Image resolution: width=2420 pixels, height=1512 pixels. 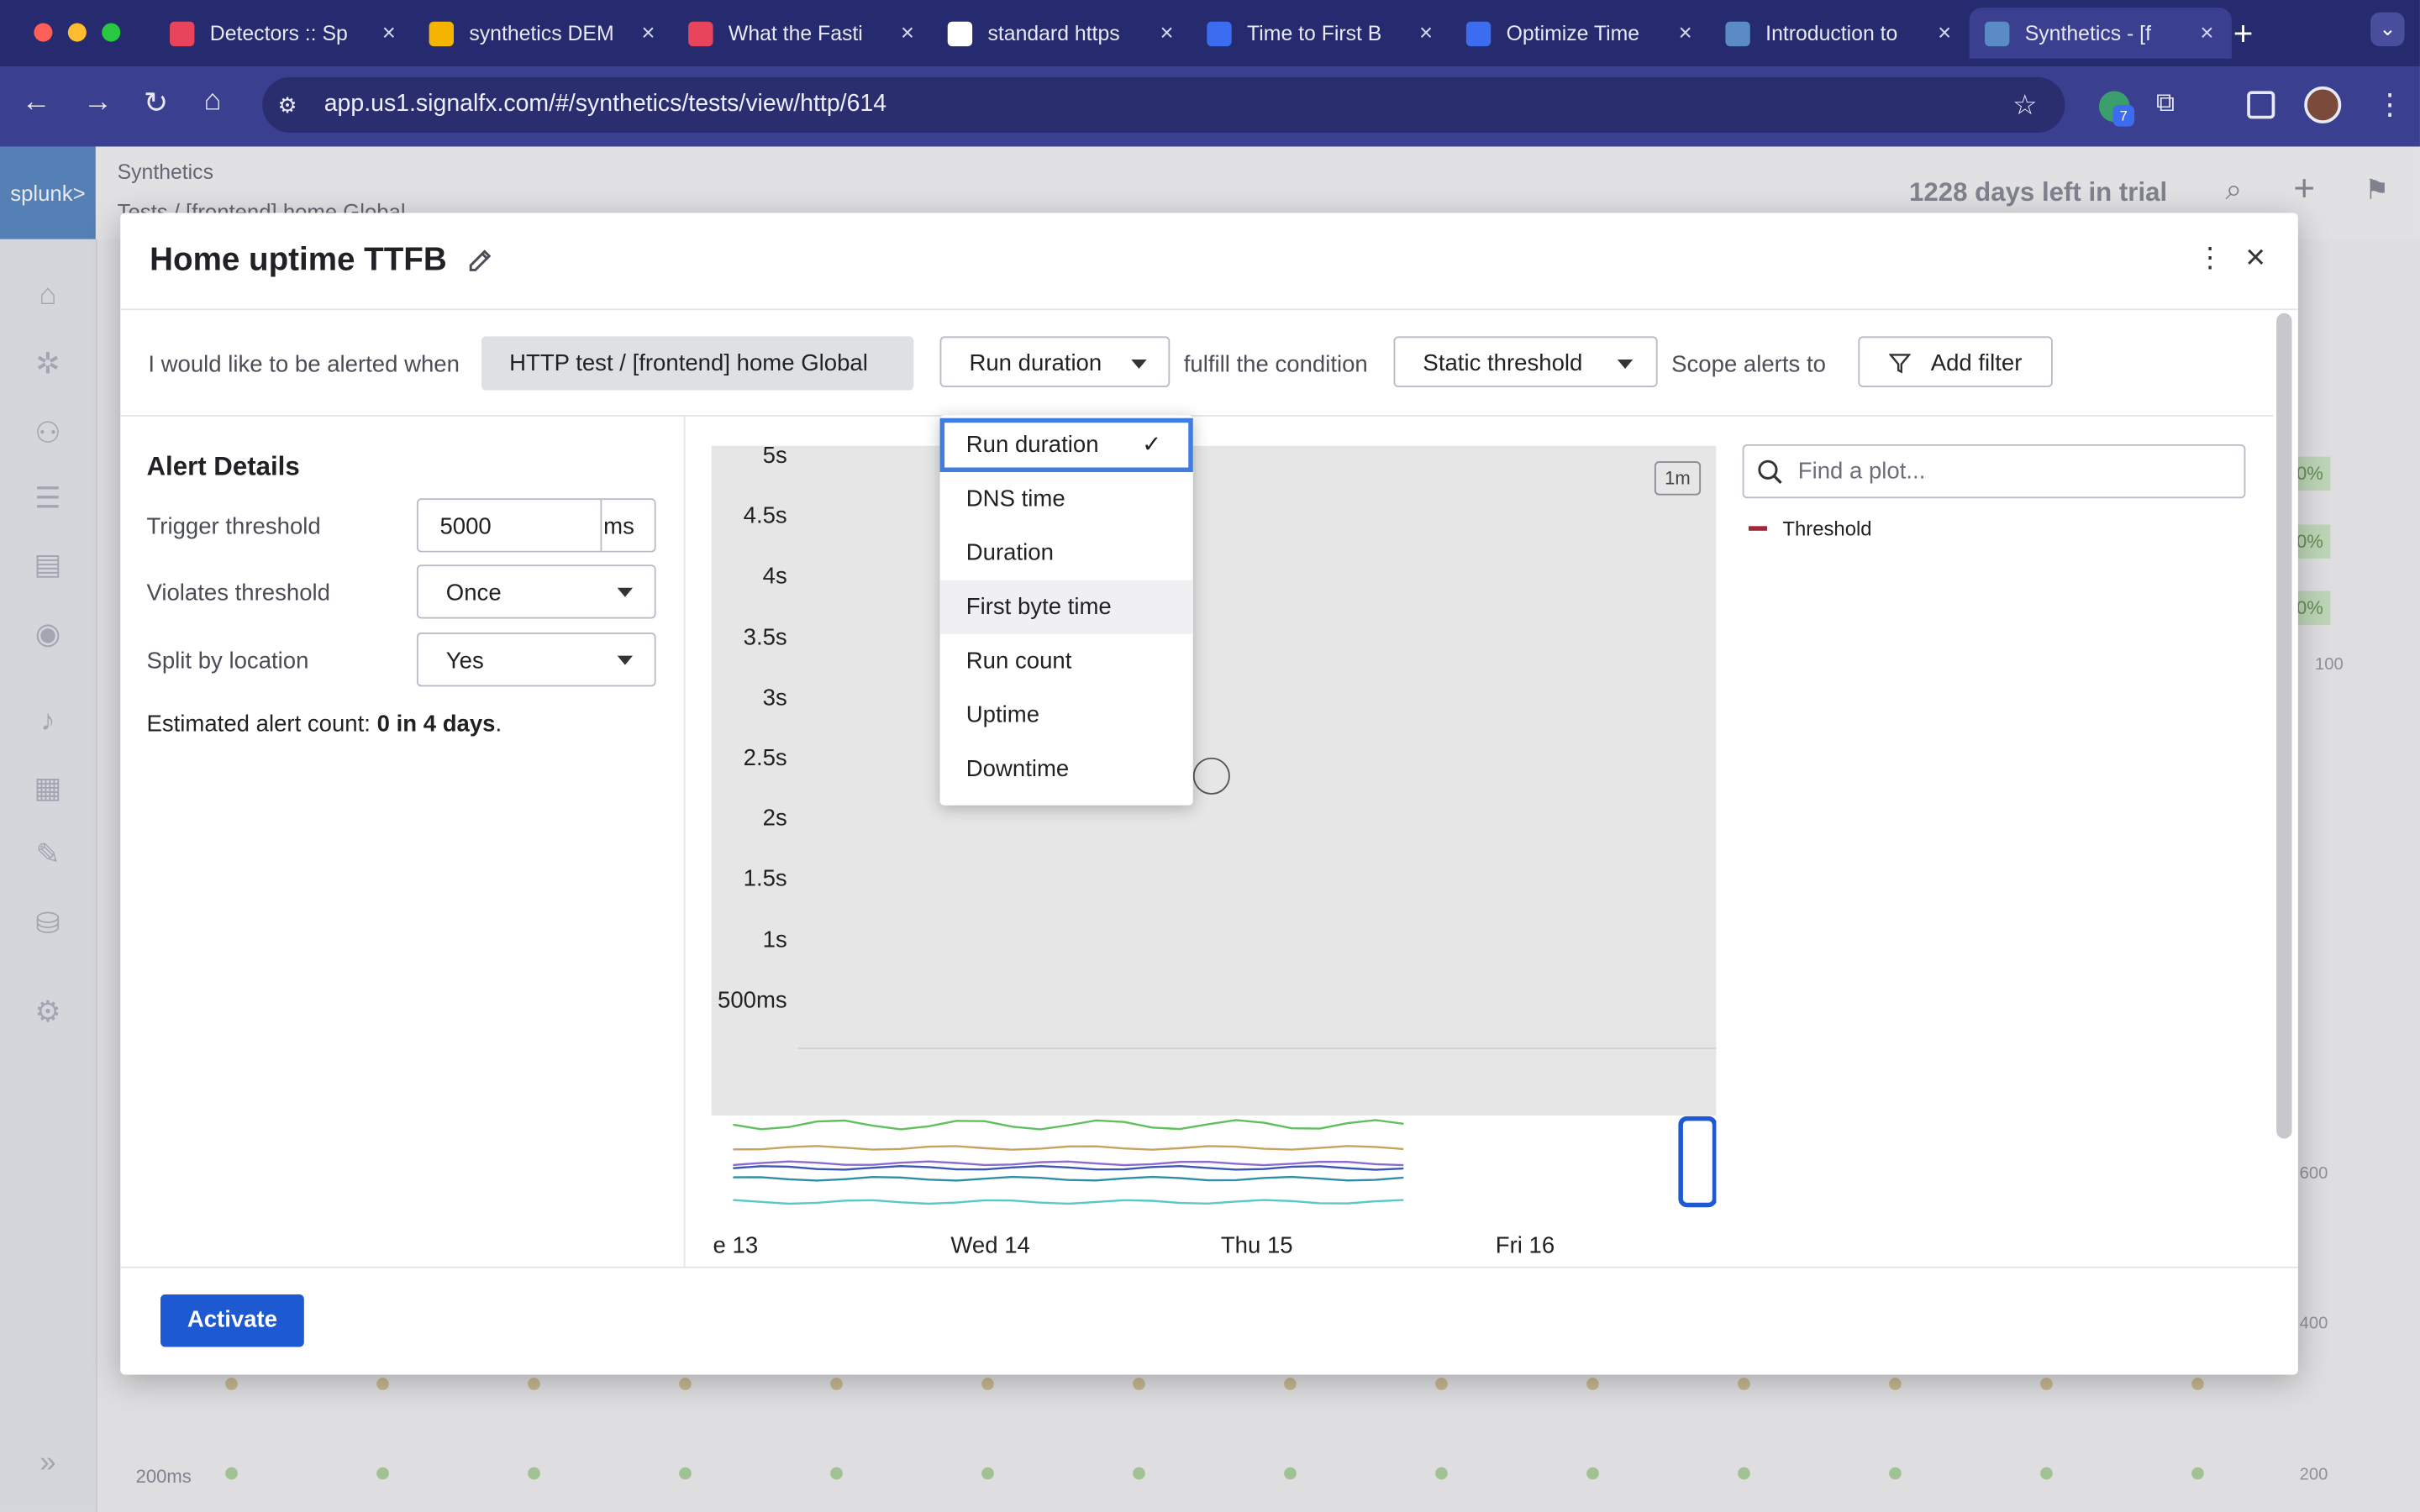 What do you see at coordinates (465, 661) in the screenshot?
I see `split-by-location-value: Yes` at bounding box center [465, 661].